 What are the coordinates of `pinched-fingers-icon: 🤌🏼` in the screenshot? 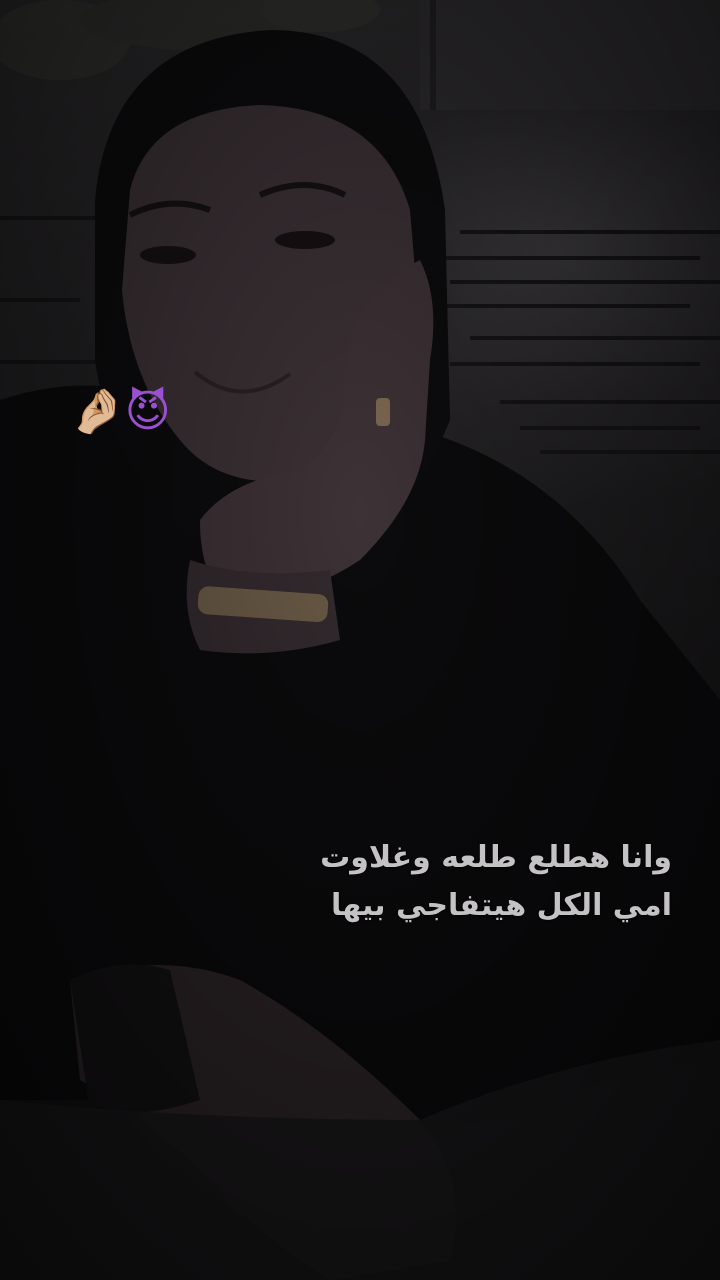 It's located at (97, 411).